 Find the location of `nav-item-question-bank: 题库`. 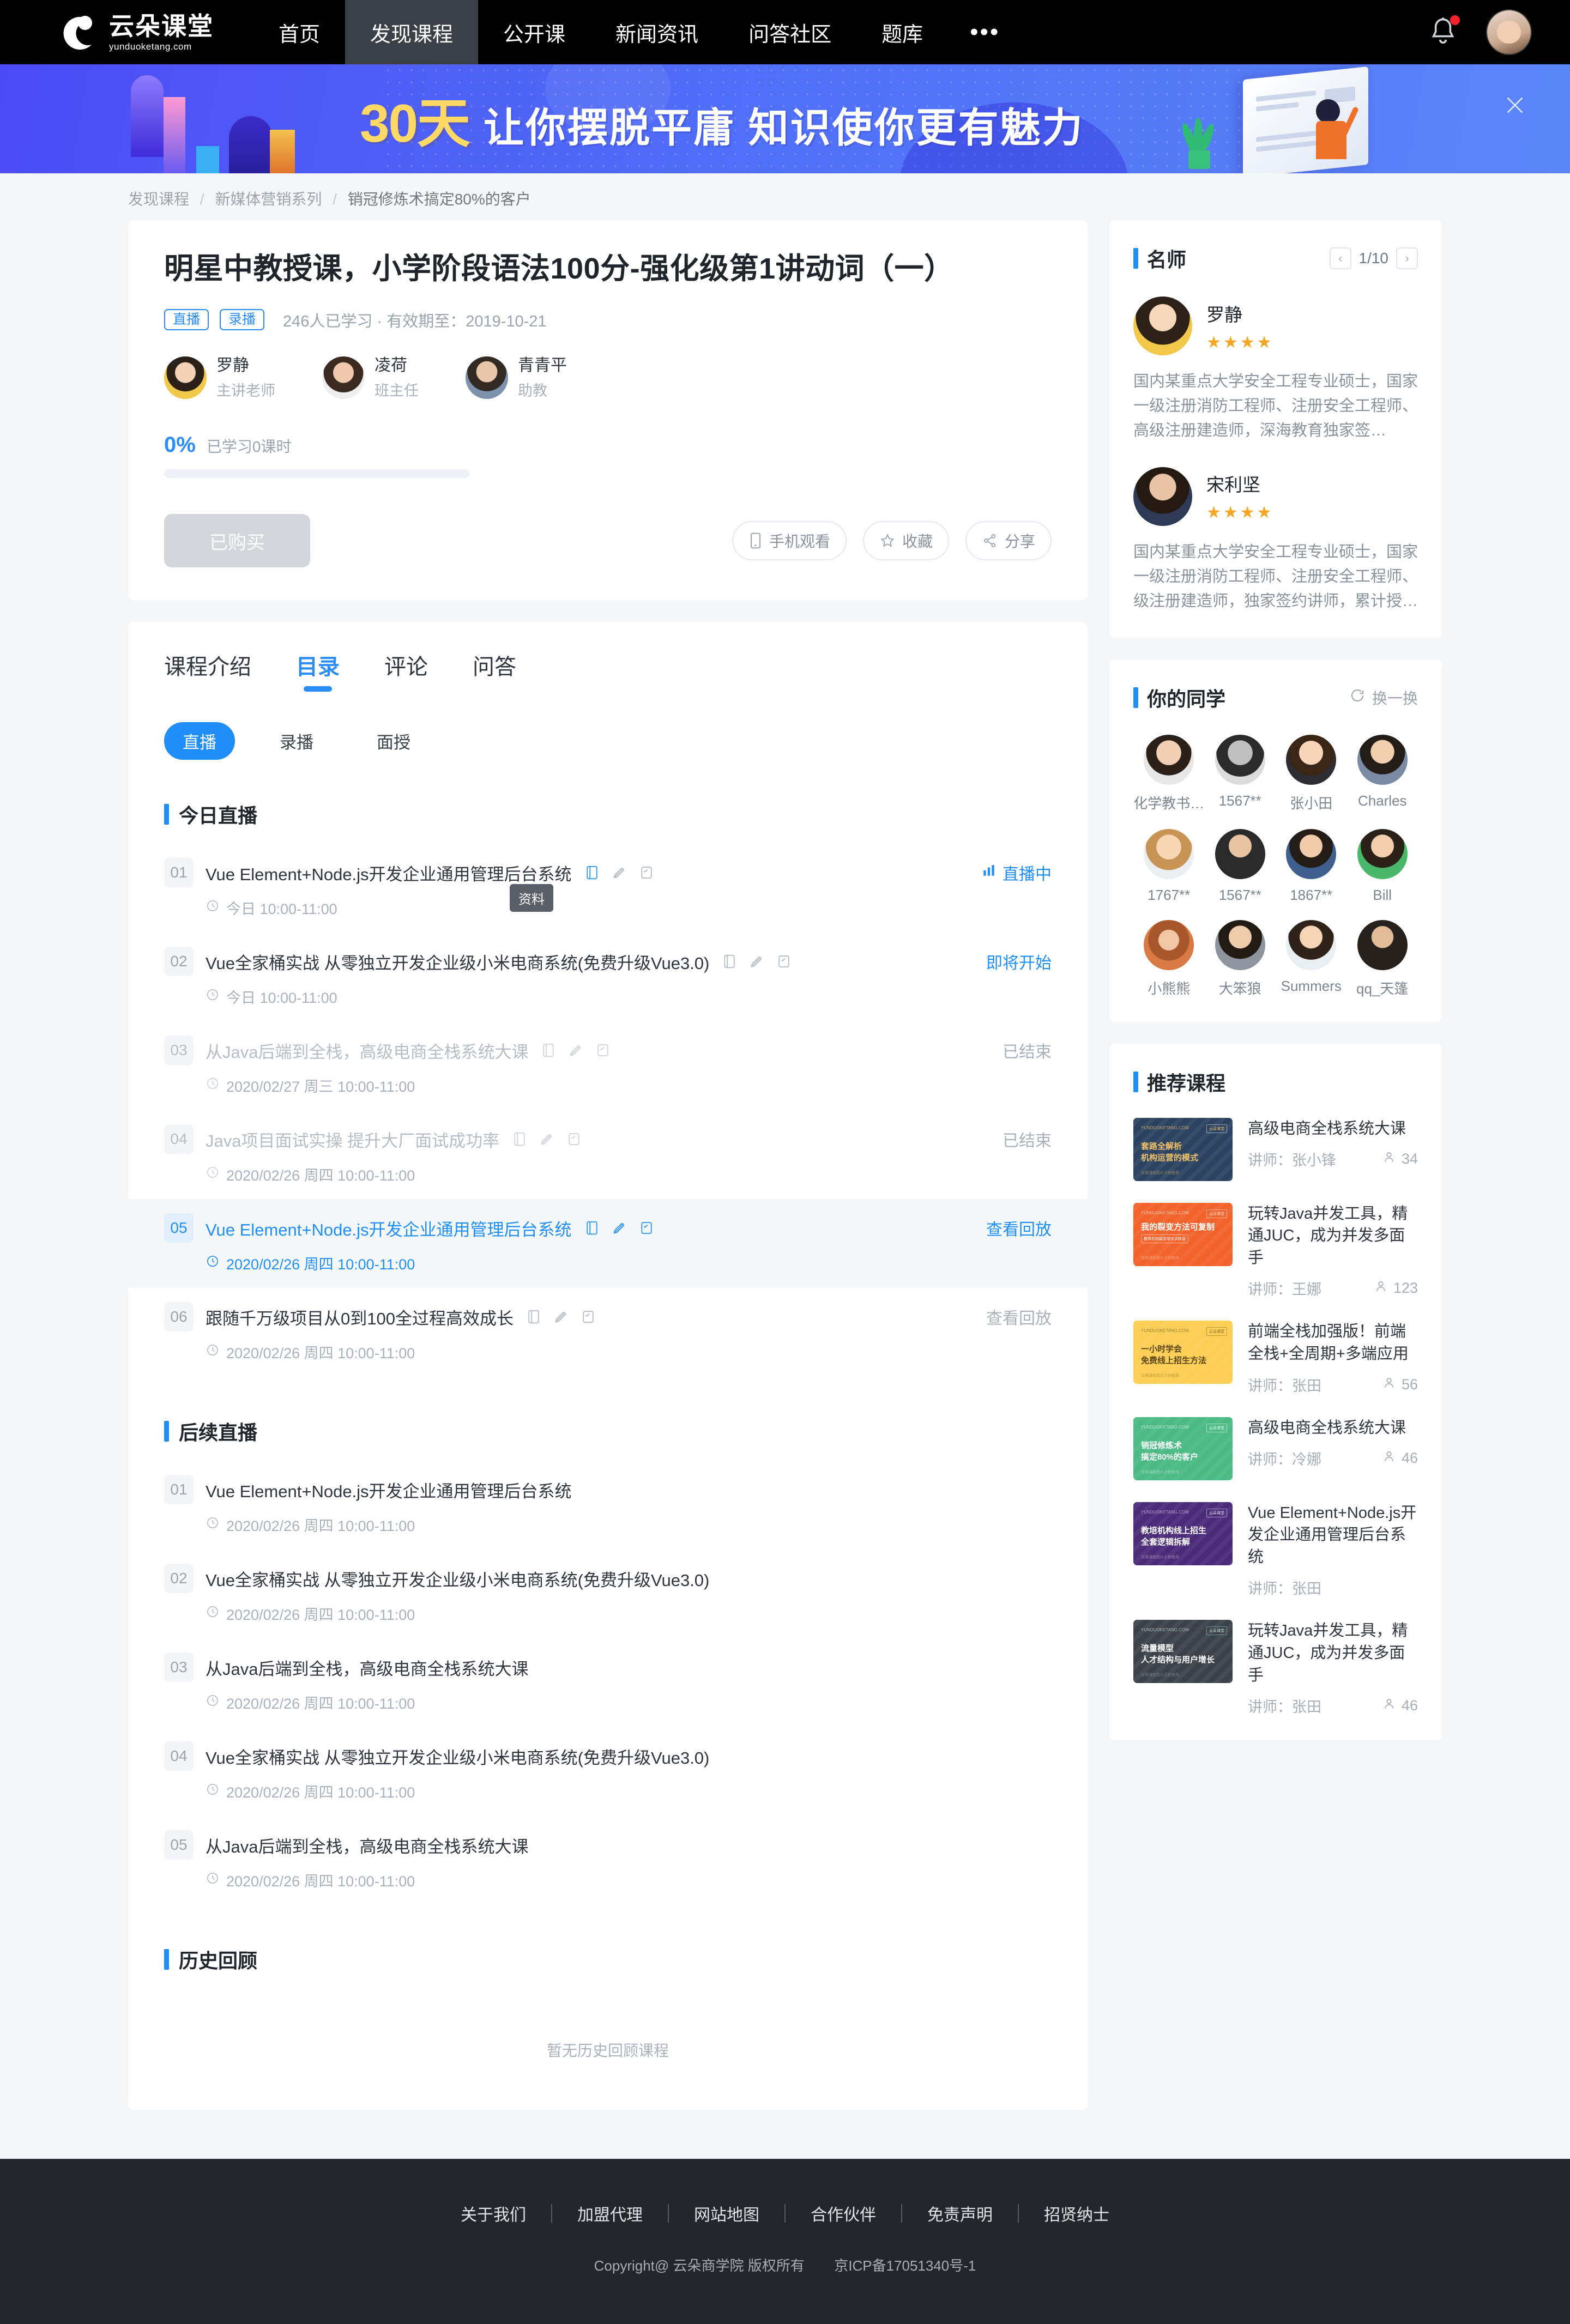

nav-item-question-bank: 题库 is located at coordinates (902, 32).